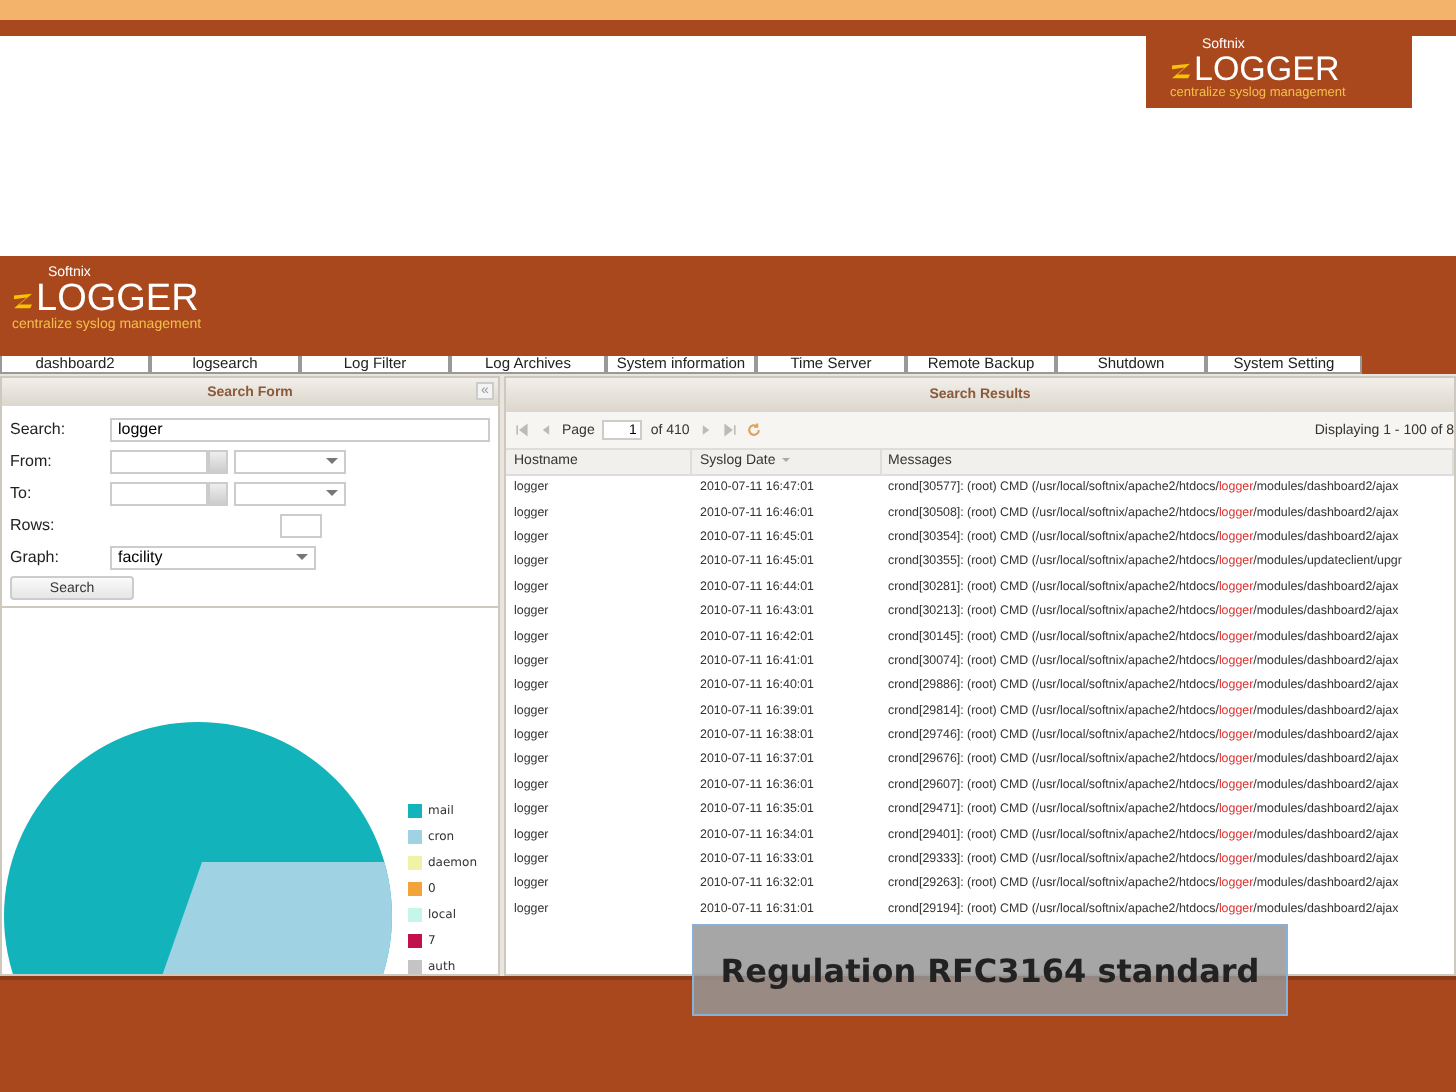  I want to click on caption: Regulation RFC3164 standard, so click(990, 970).